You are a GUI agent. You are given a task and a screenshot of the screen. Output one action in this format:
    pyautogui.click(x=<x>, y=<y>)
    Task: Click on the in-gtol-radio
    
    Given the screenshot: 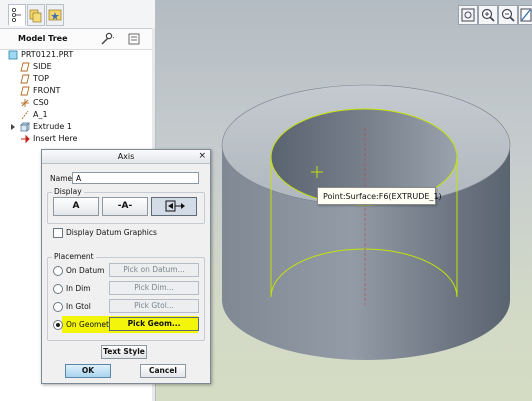 What is the action you would take?
    pyautogui.click(x=58, y=307)
    